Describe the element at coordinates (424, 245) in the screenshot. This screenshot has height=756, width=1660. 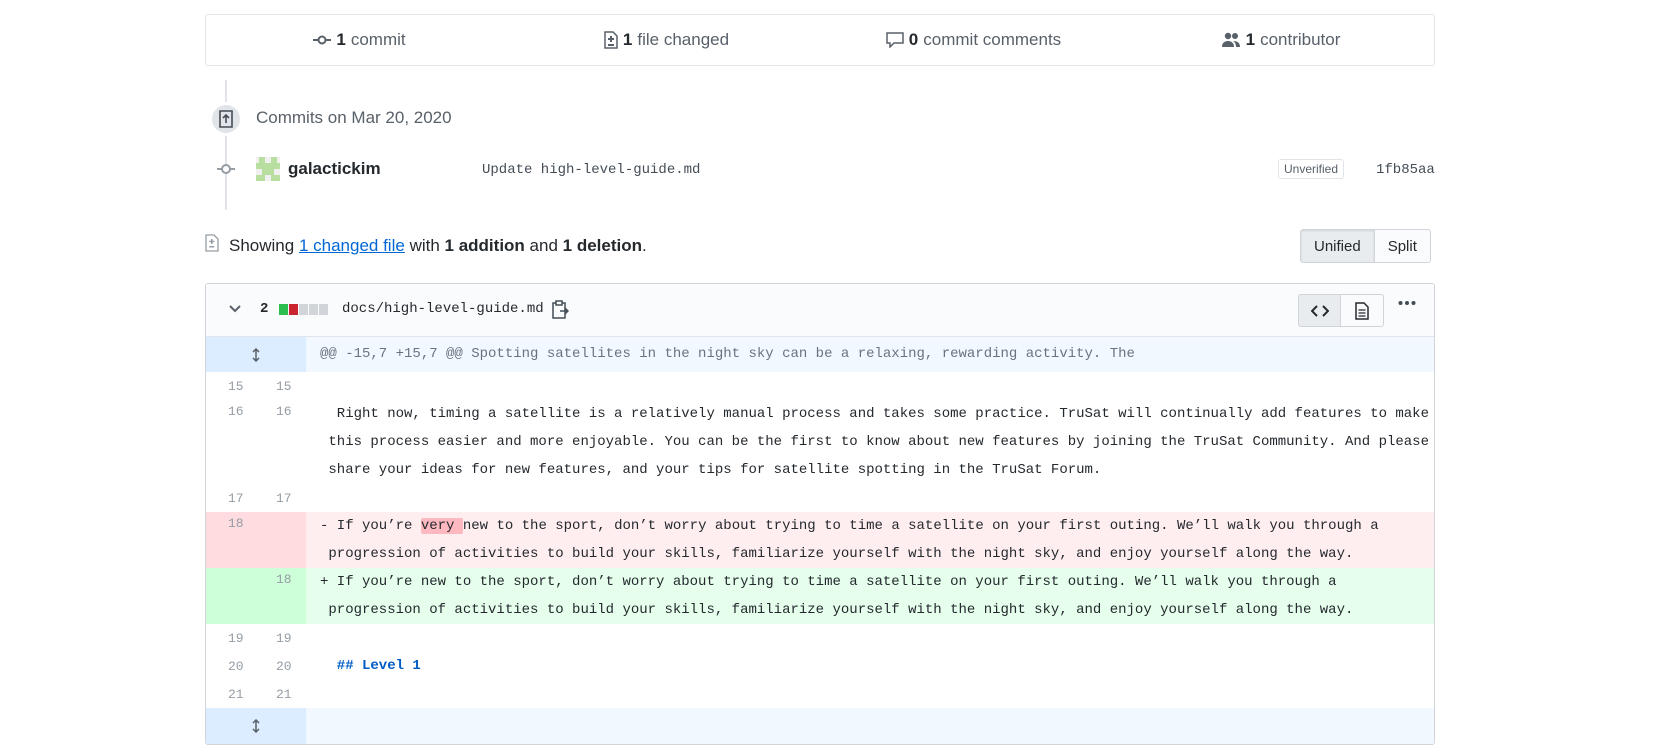
I see `with-label: with` at that location.